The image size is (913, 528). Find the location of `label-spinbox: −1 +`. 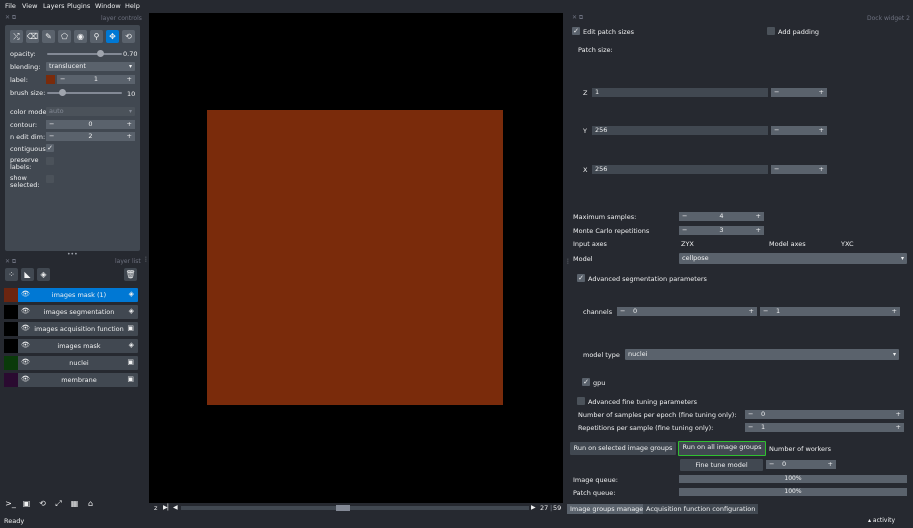

label-spinbox: −1 + is located at coordinates (96, 79).